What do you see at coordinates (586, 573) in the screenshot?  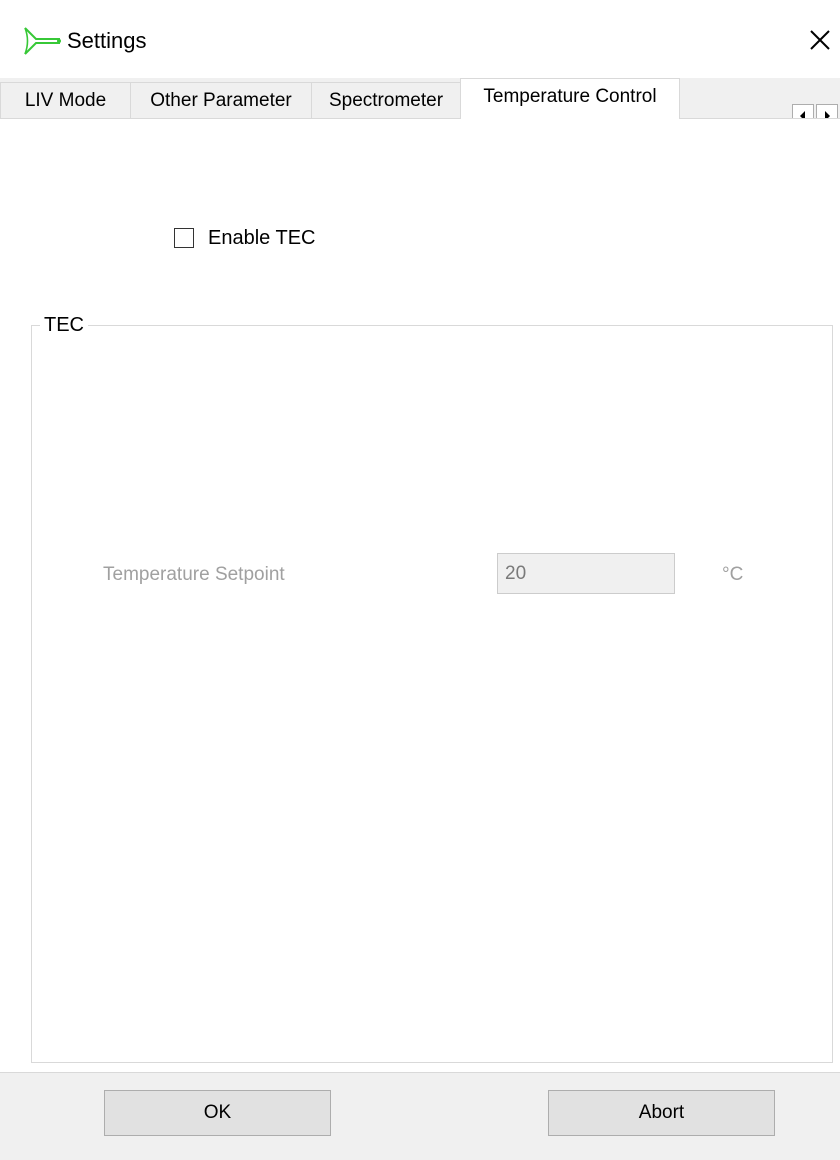 I see `temperature-setpoint-input: 20` at bounding box center [586, 573].